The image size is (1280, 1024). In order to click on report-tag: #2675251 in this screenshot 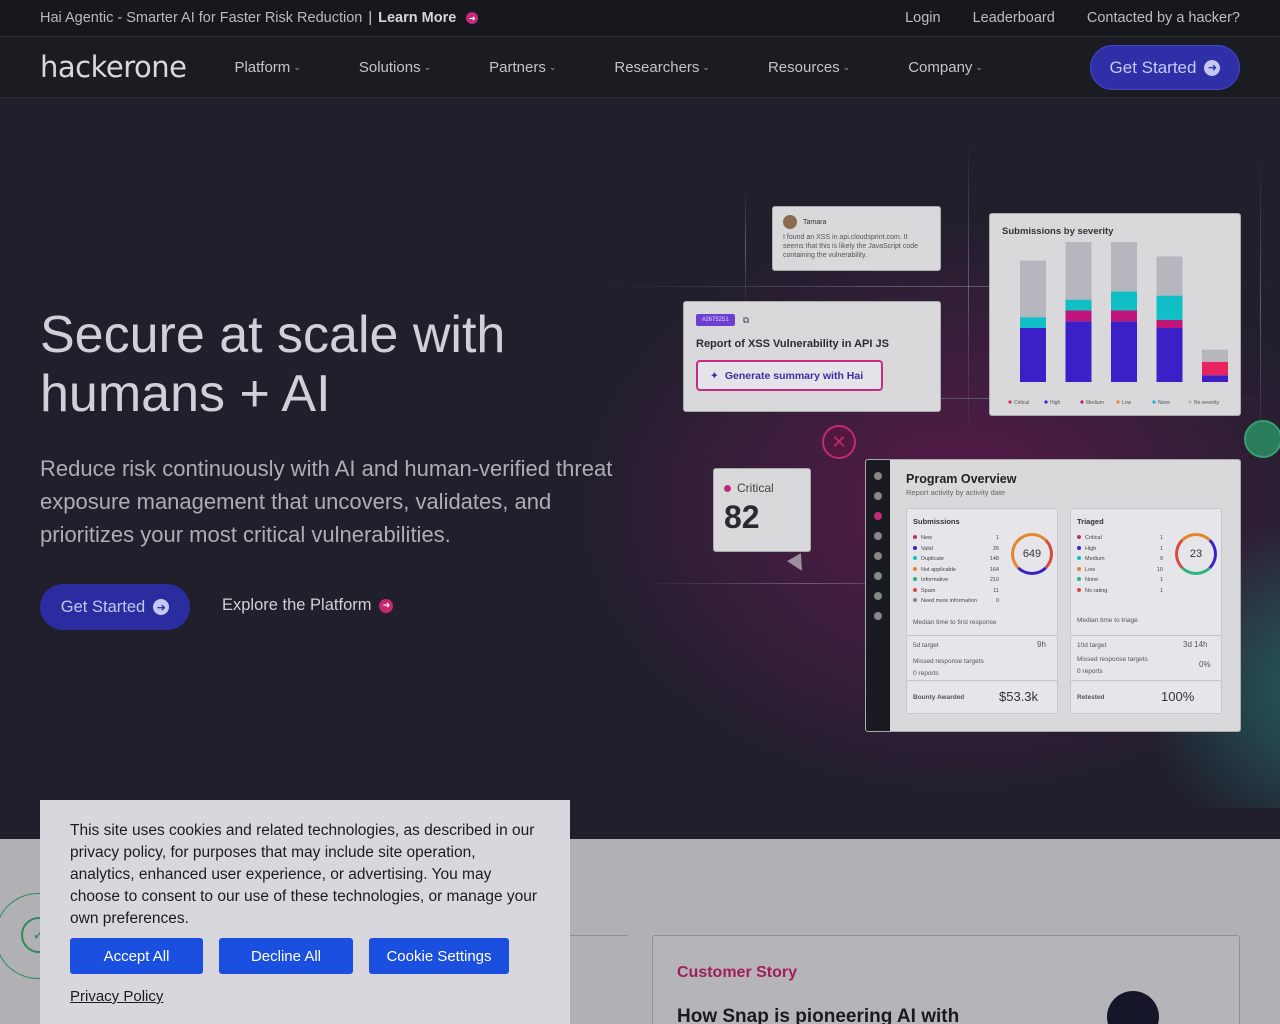, I will do `click(715, 320)`.